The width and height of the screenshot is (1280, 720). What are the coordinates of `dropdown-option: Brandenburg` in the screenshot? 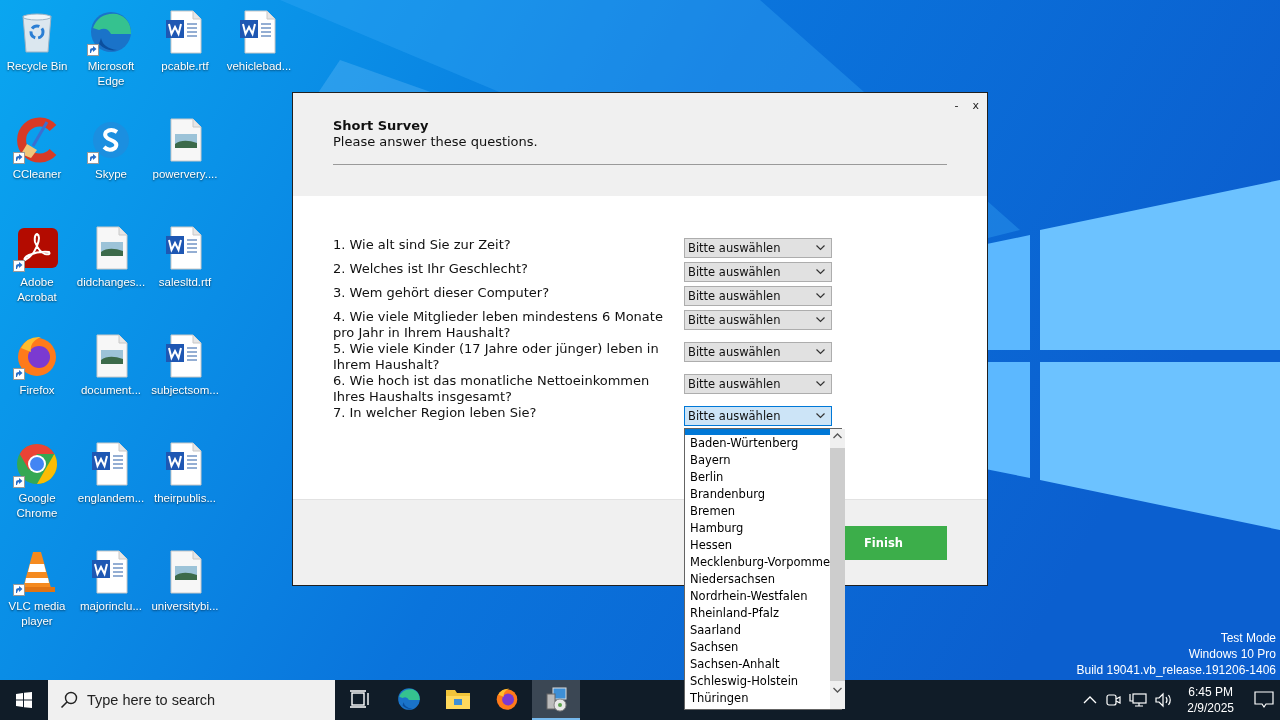 It's located at (757, 494).